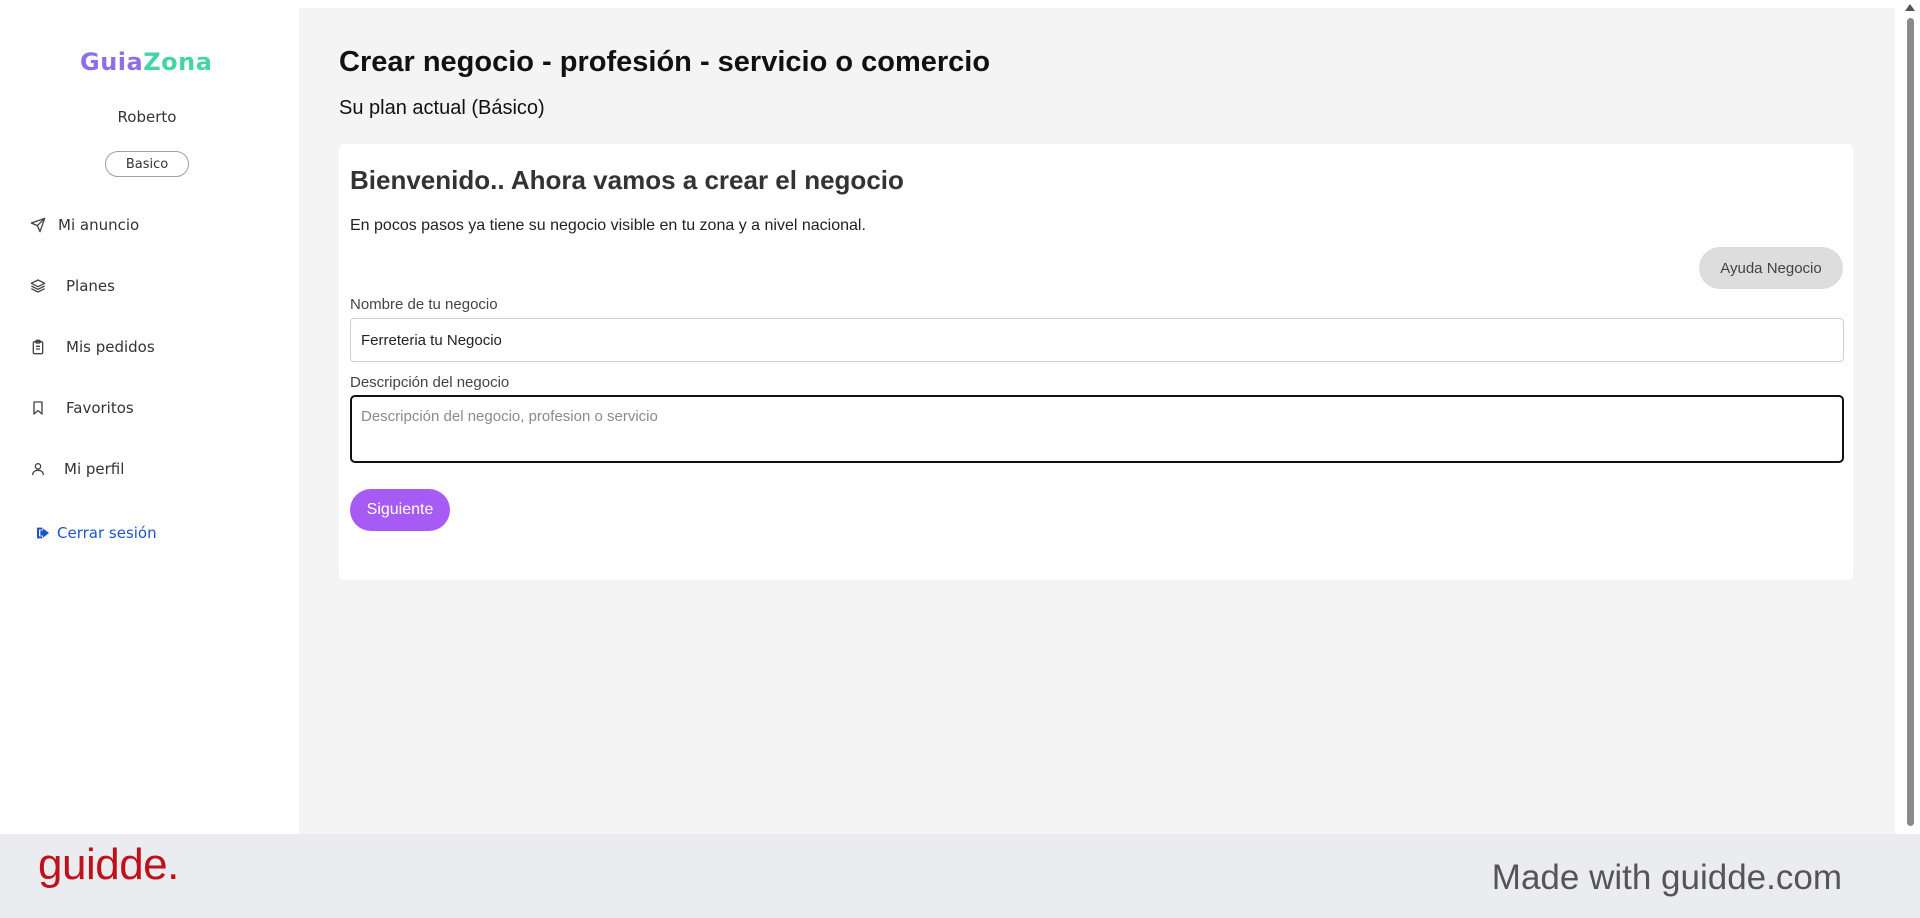  Describe the element at coordinates (38, 225) in the screenshot. I see `send-icon` at that location.